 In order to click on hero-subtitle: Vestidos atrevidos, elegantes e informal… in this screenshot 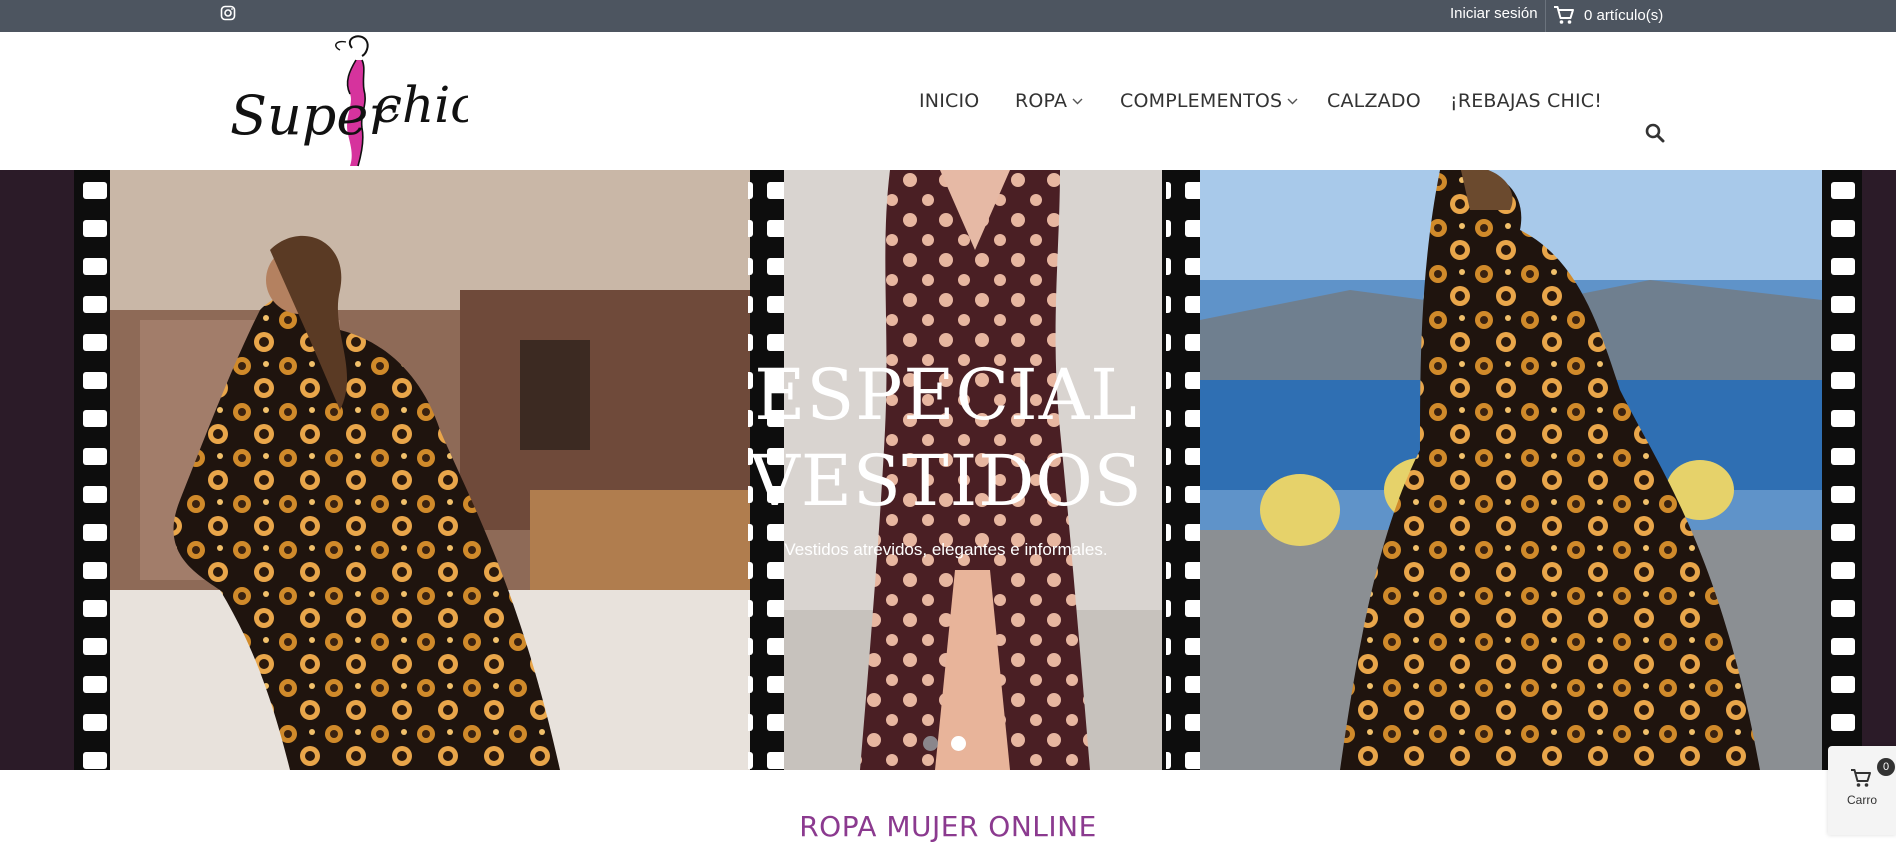, I will do `click(946, 549)`.